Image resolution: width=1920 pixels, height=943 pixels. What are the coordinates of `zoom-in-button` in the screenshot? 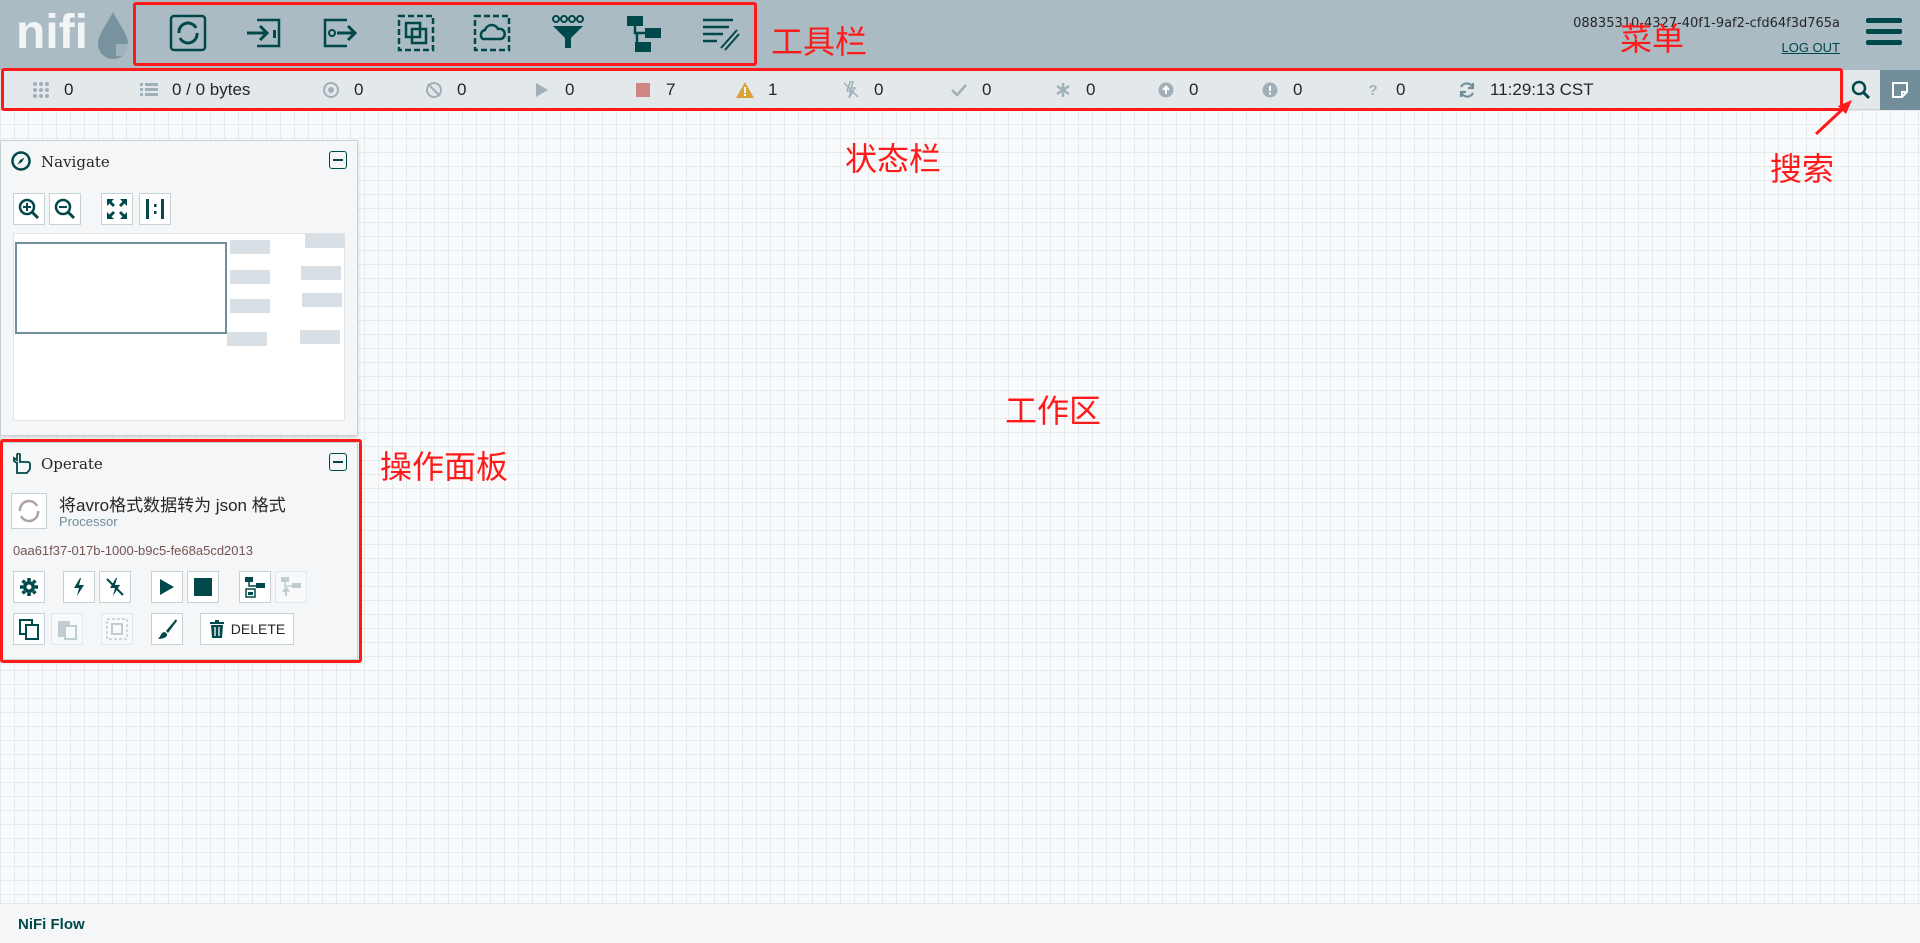 It's located at (29, 209).